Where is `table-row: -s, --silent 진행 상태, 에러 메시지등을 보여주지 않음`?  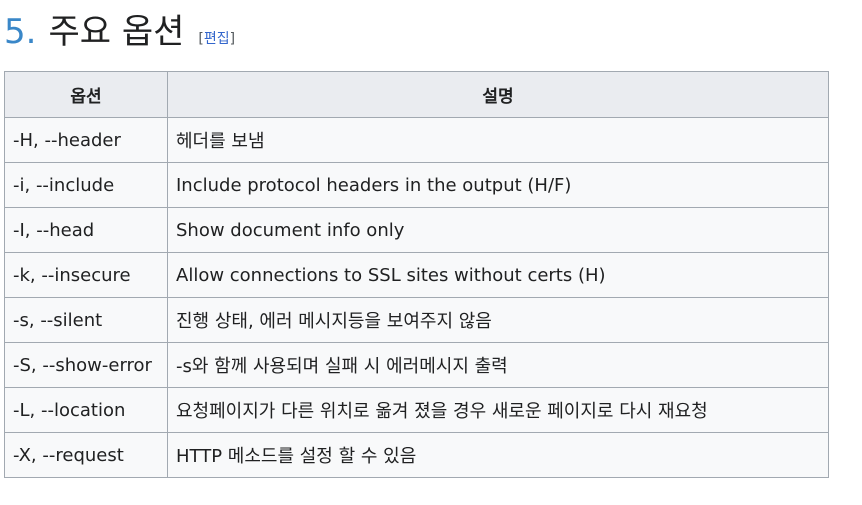 table-row: -s, --silent 진행 상태, 에러 메시지등을 보여주지 않음 is located at coordinates (416, 320).